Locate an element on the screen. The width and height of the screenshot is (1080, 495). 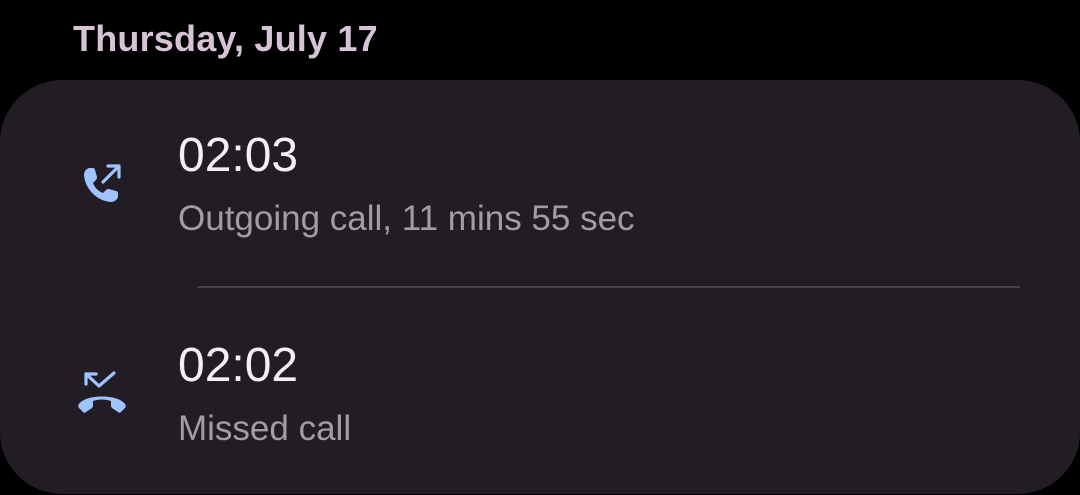
call-time: 02:02 is located at coordinates (238, 365).